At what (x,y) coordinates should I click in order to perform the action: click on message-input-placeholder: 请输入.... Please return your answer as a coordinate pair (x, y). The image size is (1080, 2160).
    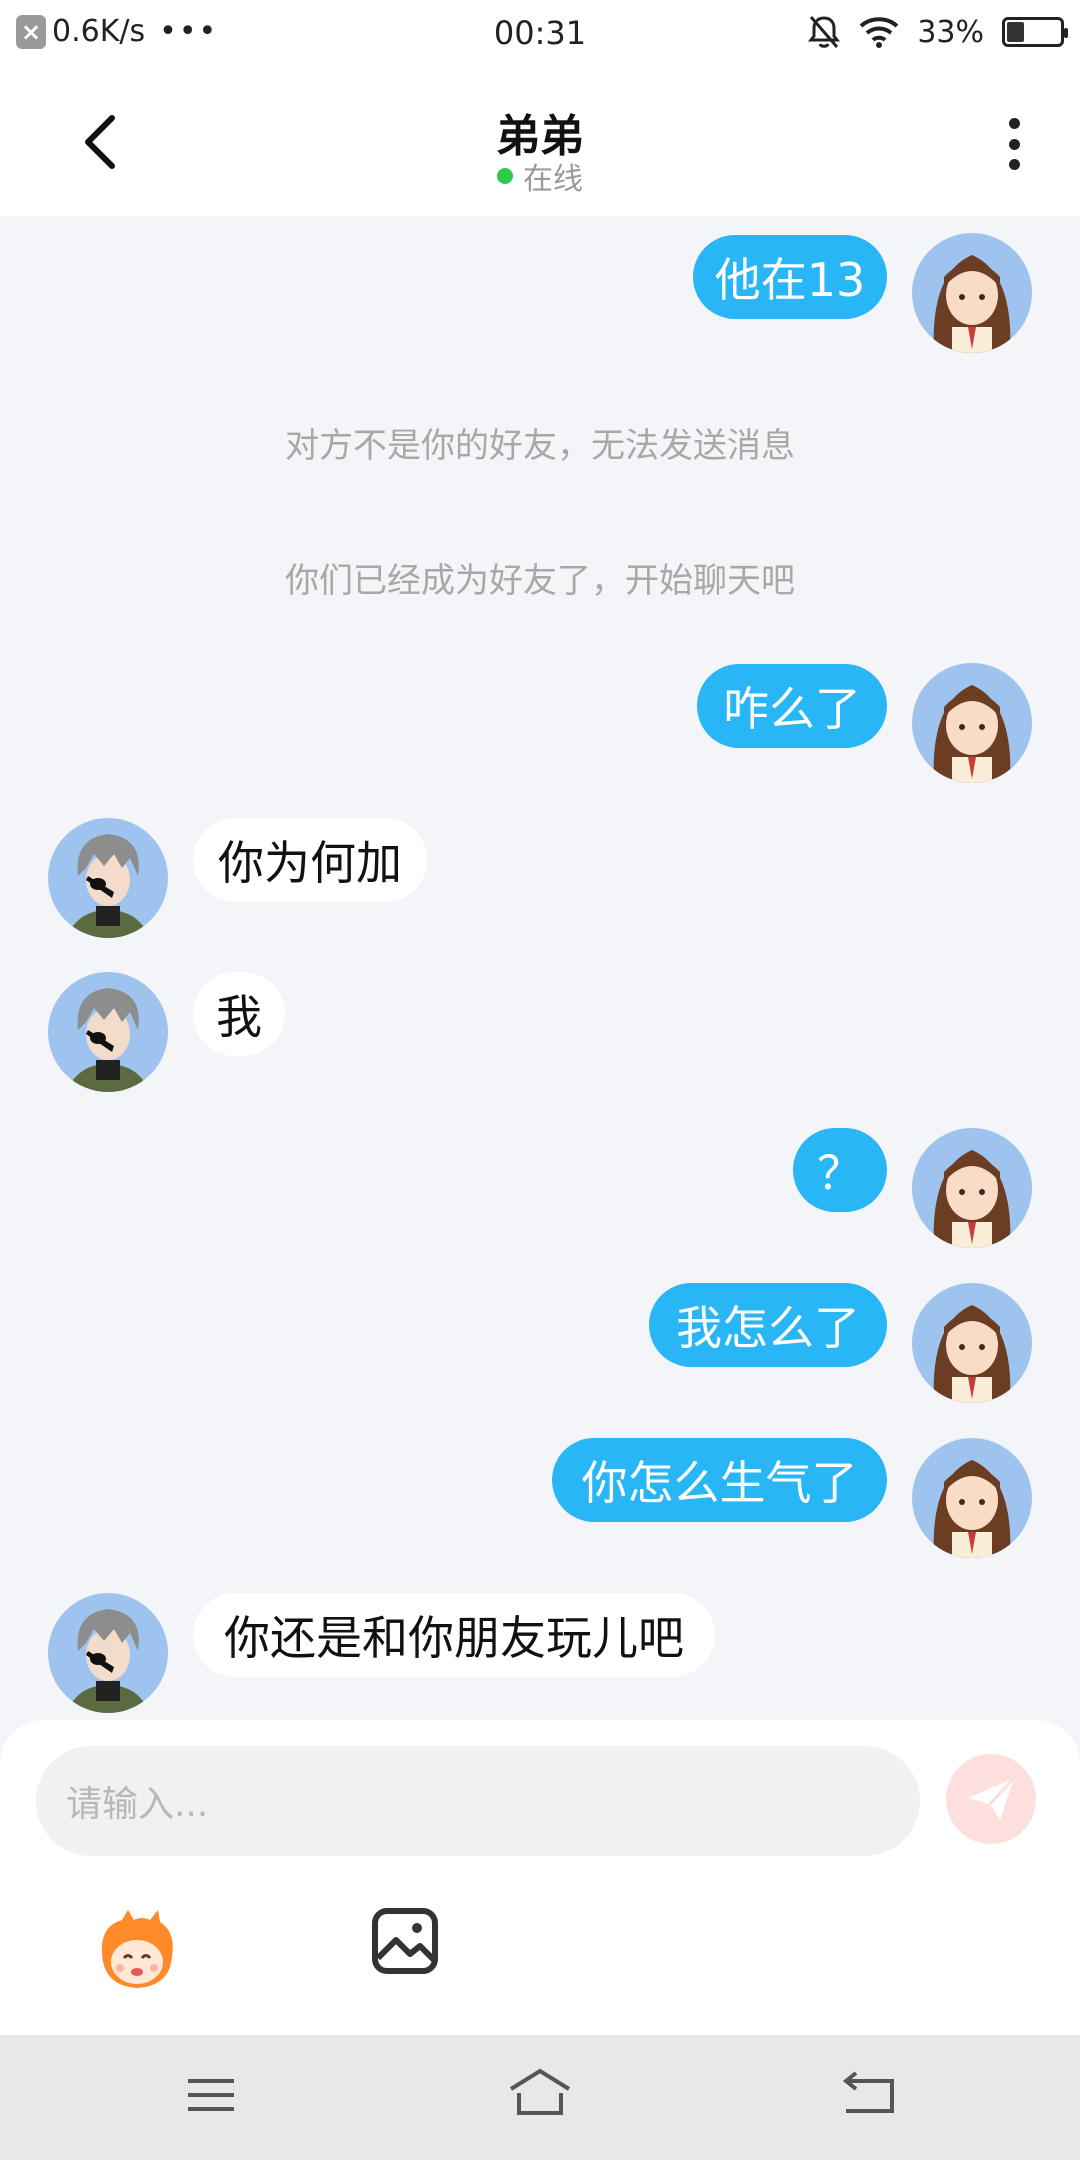
    Looking at the image, I should click on (137, 1804).